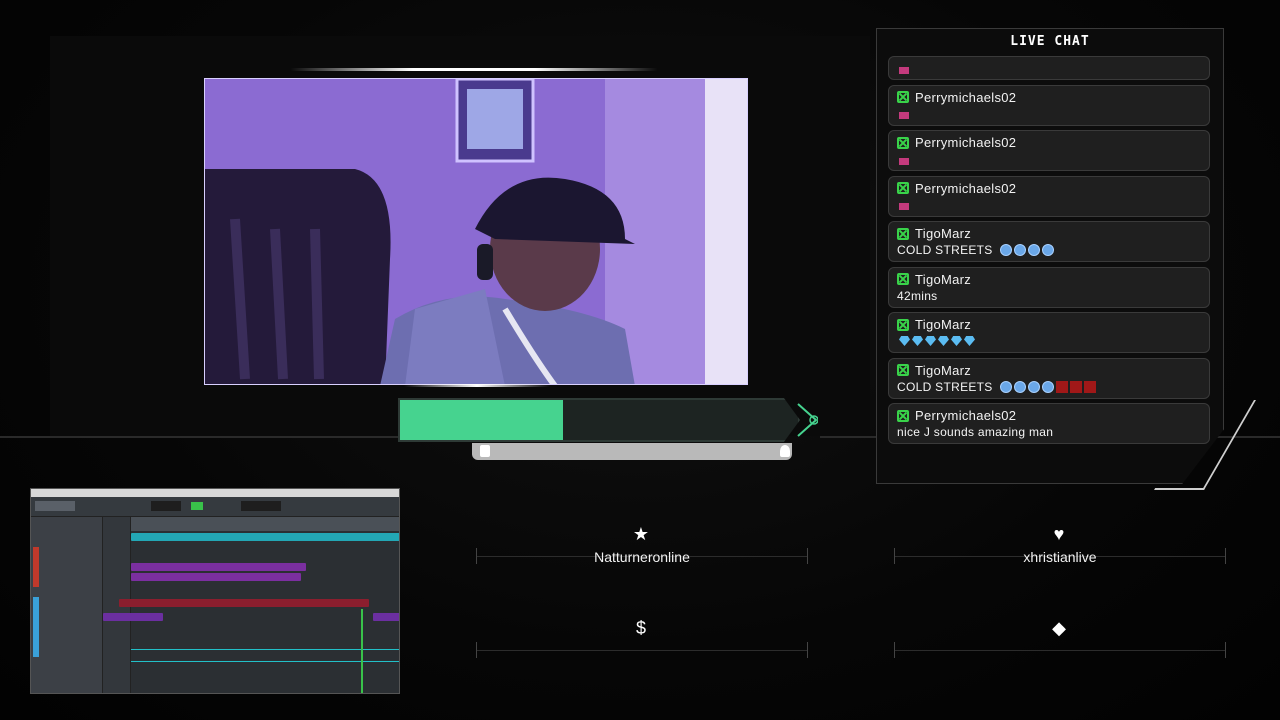  I want to click on dollar-icon: $, so click(640, 628).